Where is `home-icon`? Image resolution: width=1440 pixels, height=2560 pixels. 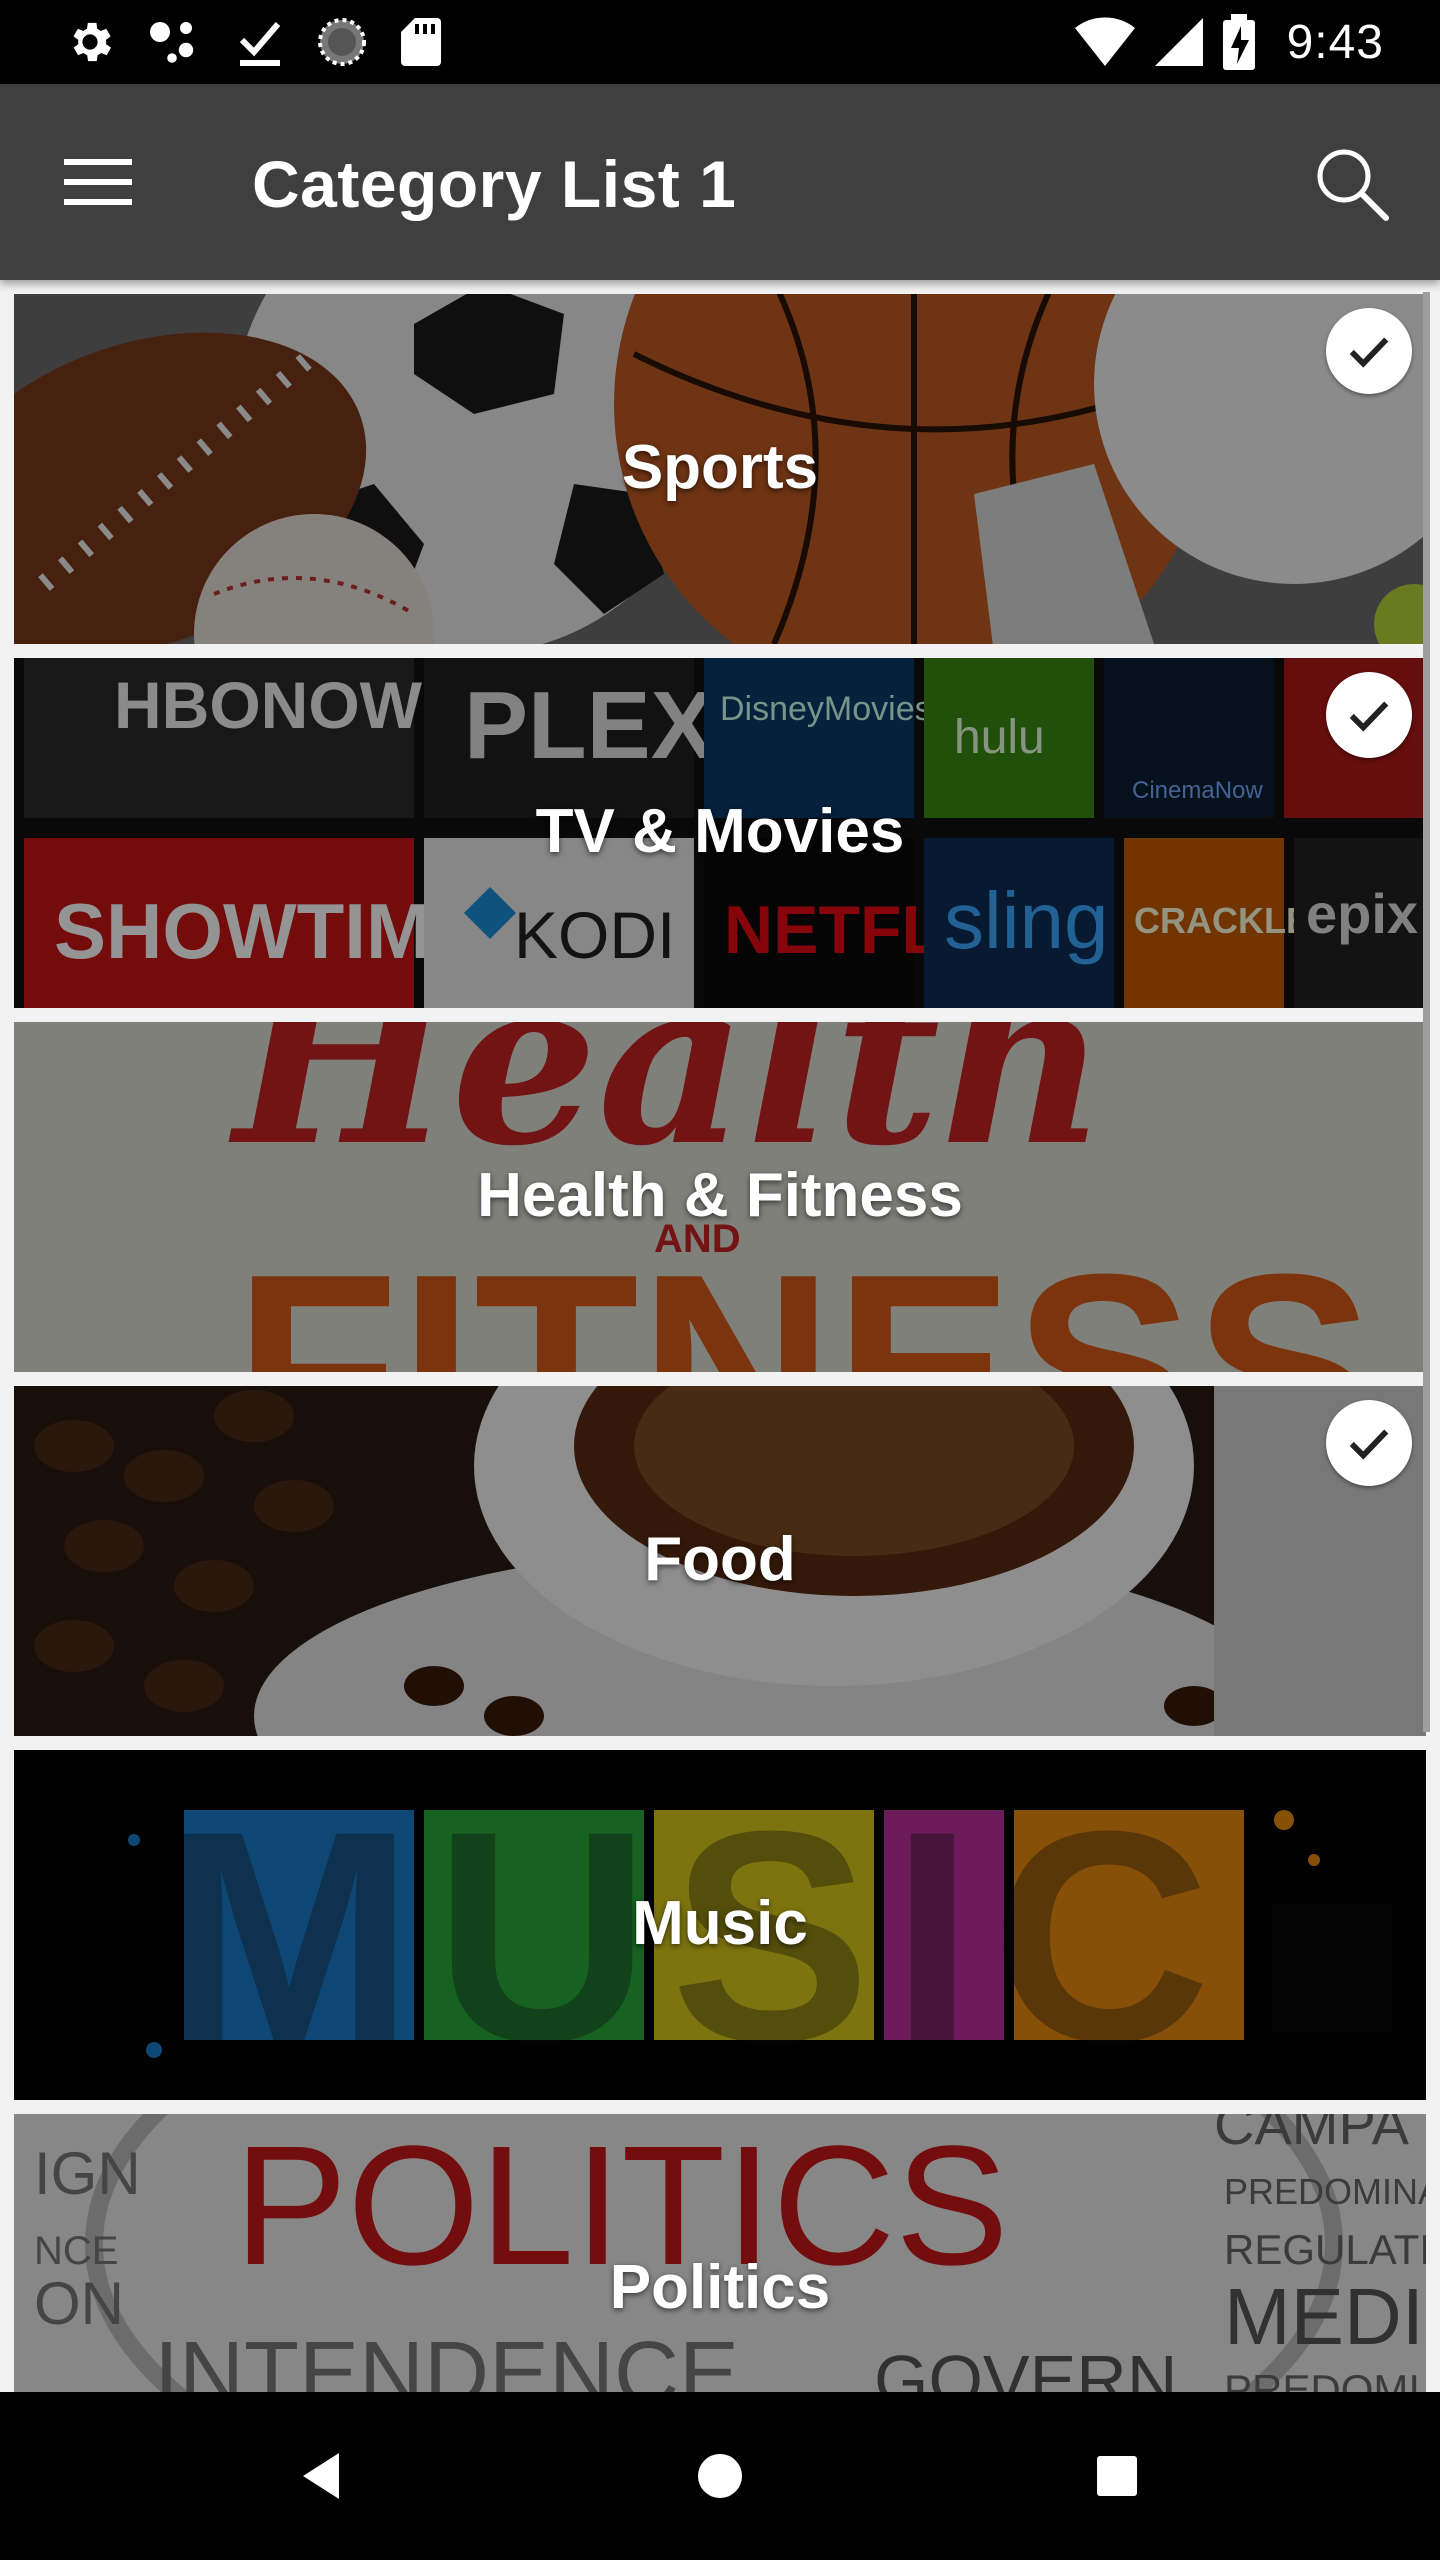
home-icon is located at coordinates (720, 2476).